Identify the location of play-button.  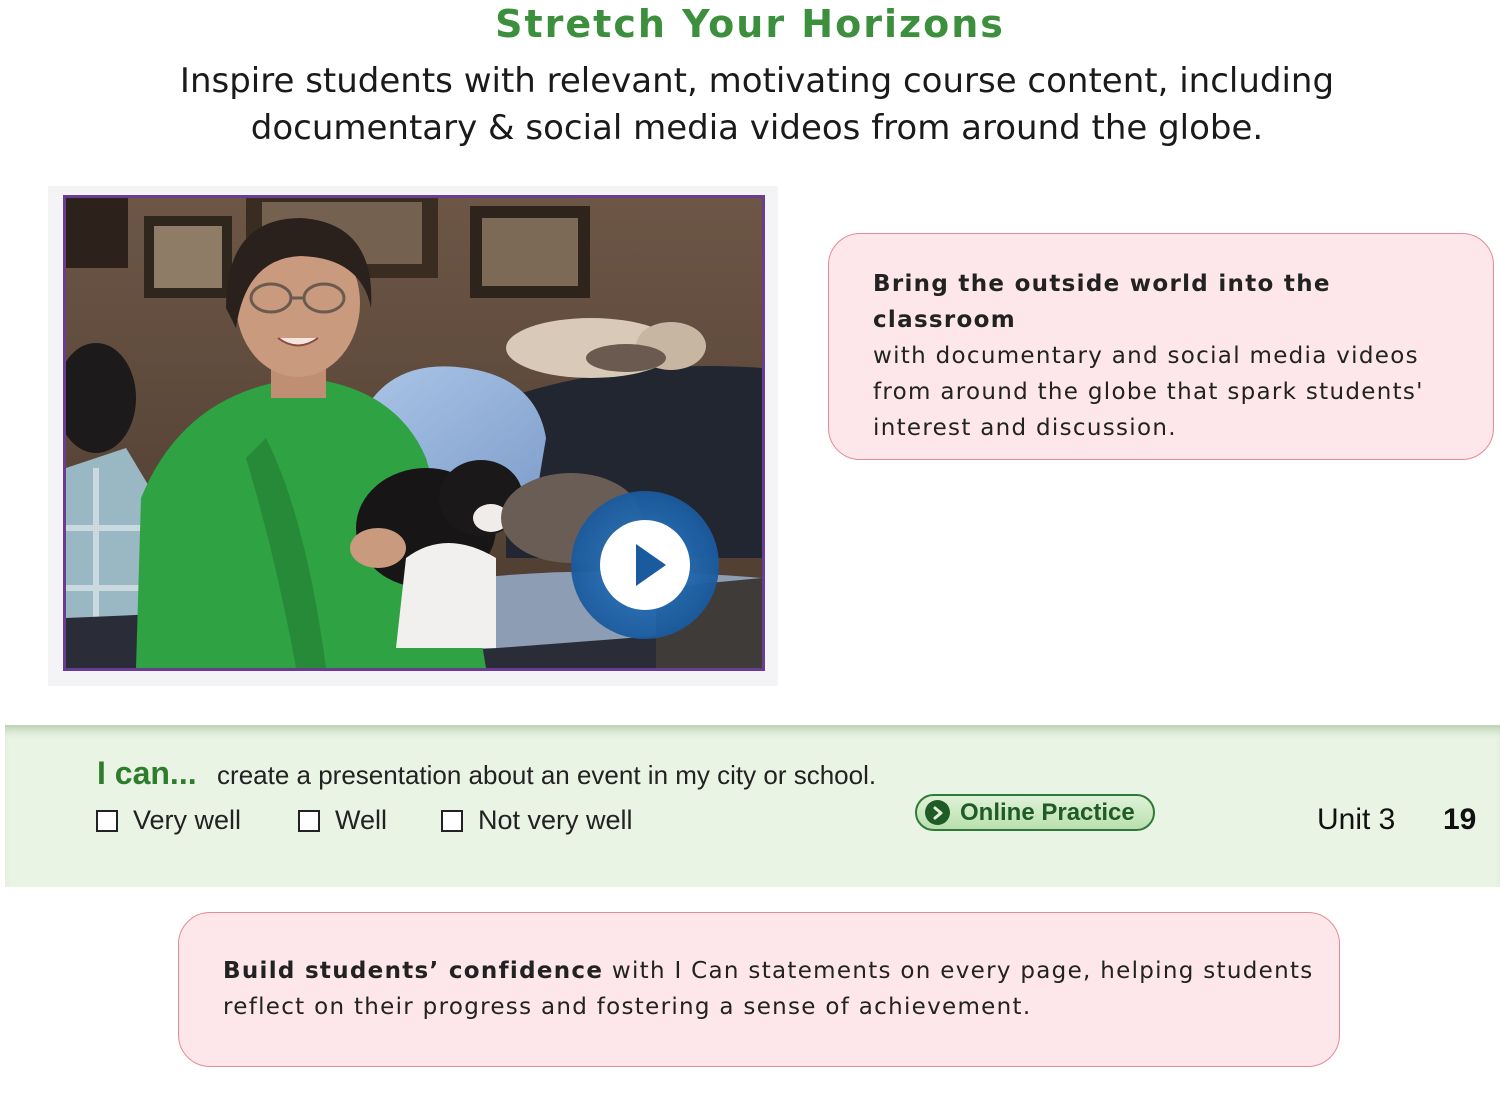
(645, 565).